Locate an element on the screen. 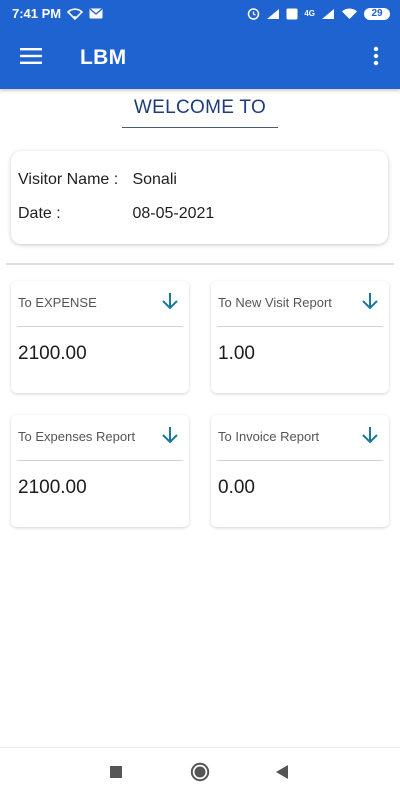 Image resolution: width=400 pixels, height=801 pixels. card-to-new-visit-report: To New Visit Report 1.00 is located at coordinates (300, 337).